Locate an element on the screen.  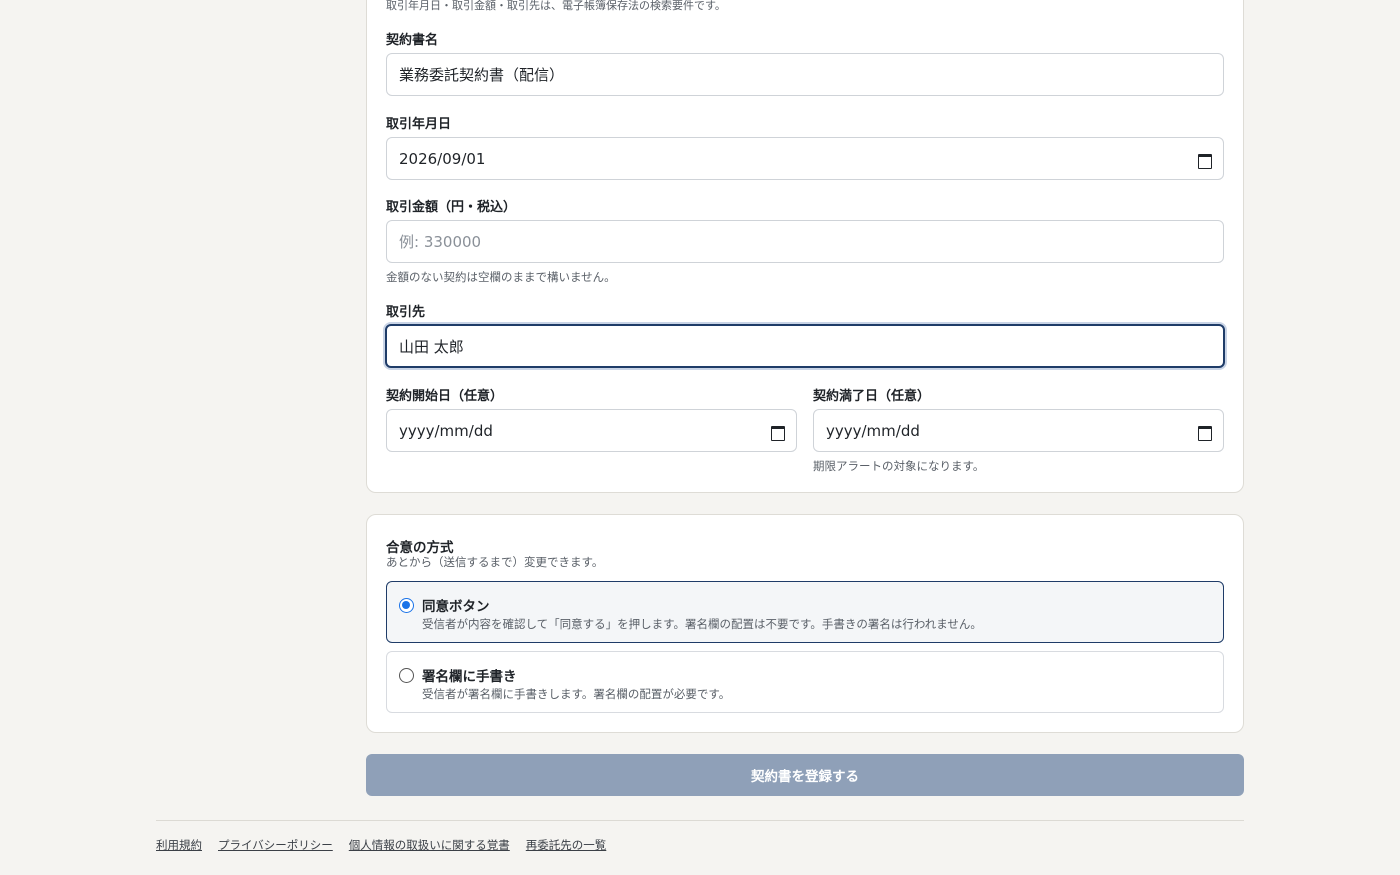
footer-link-personal-info-memorandum: 個人情報の取扱いに関する覚書 is located at coordinates (429, 845).